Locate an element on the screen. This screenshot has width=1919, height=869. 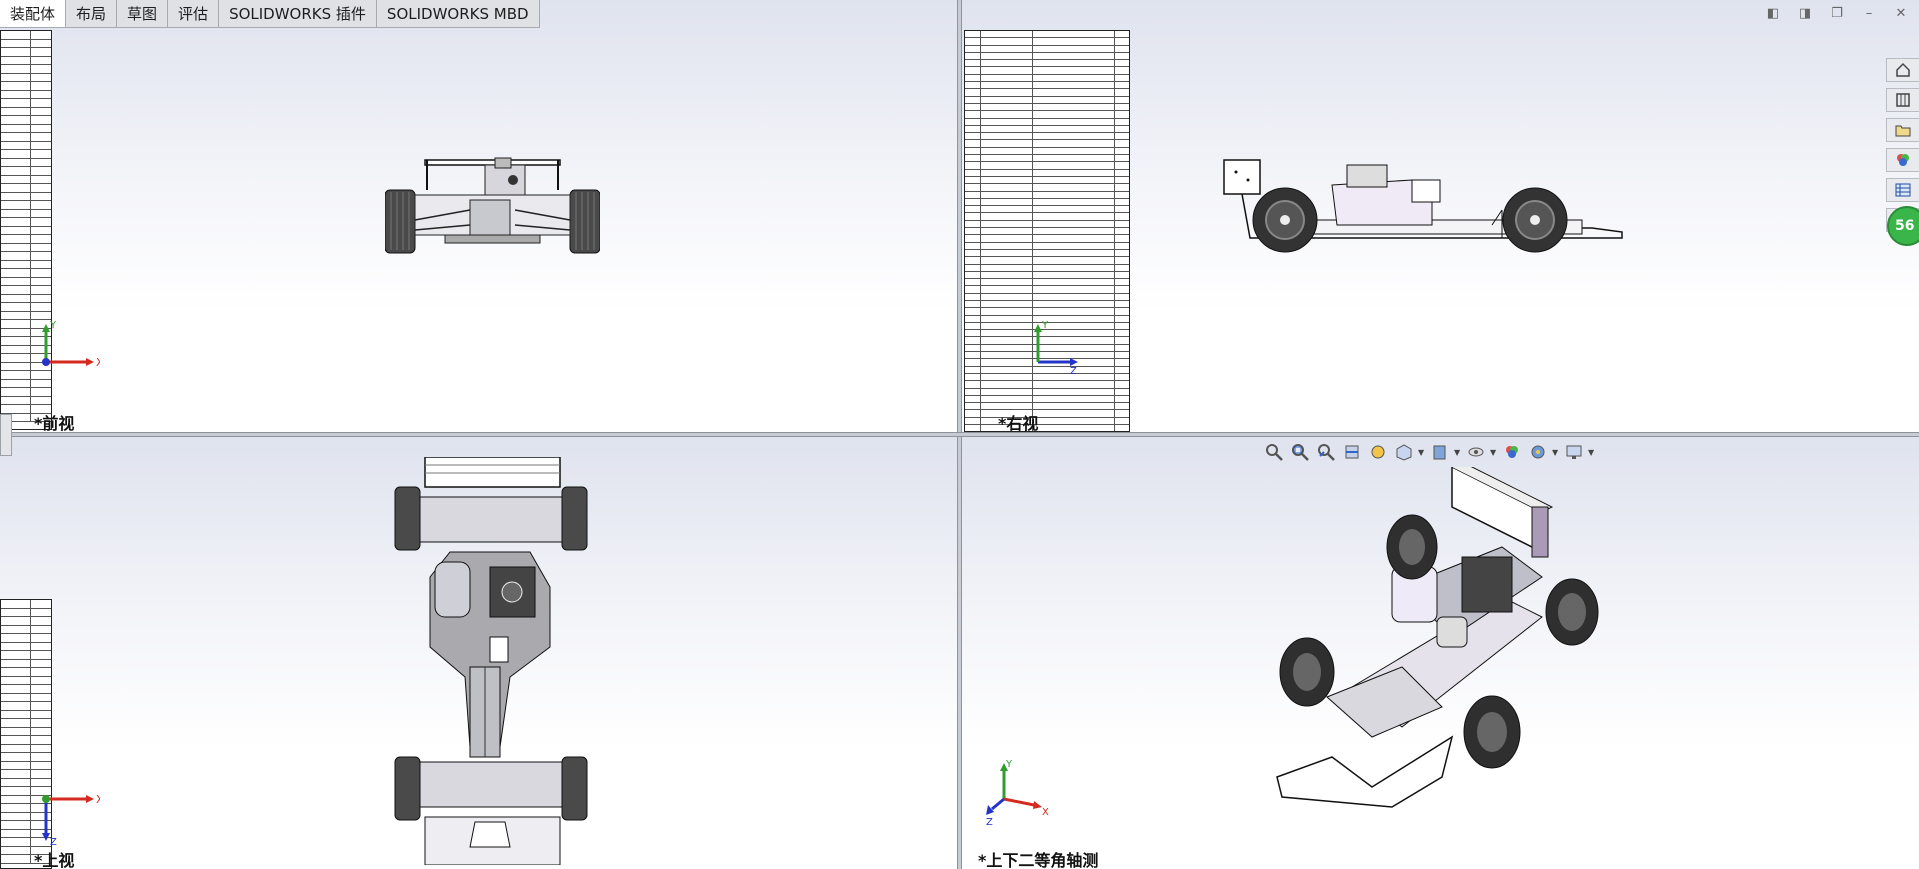
hide-show-icon is located at coordinates (1476, 452).